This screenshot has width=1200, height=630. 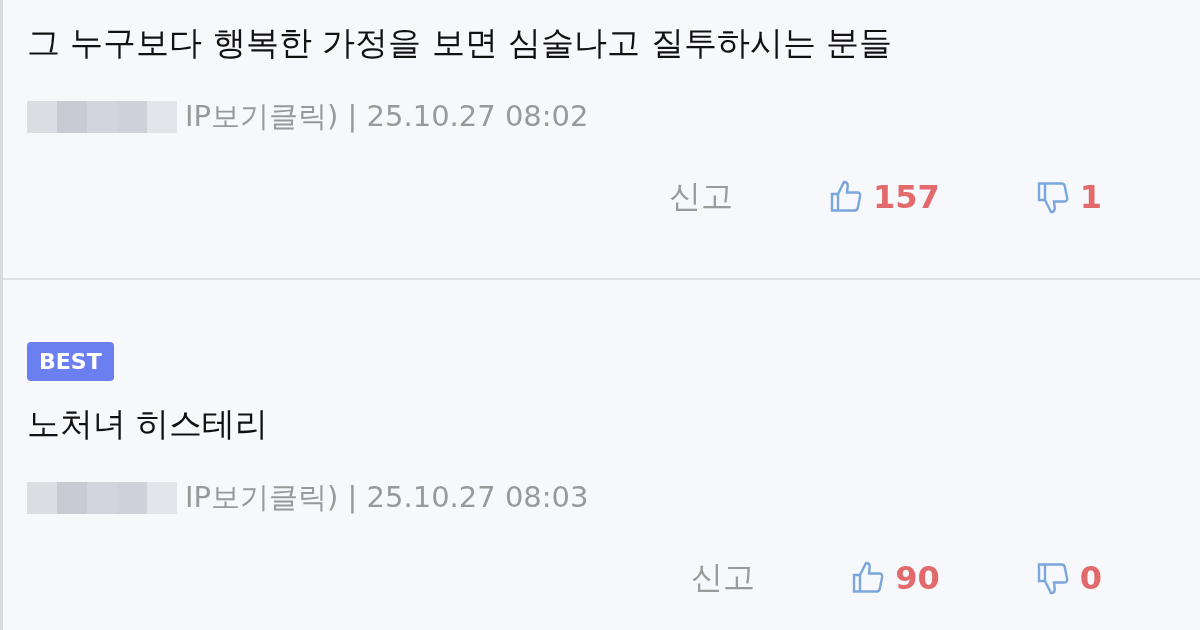 I want to click on like-count: 157, so click(x=906, y=197).